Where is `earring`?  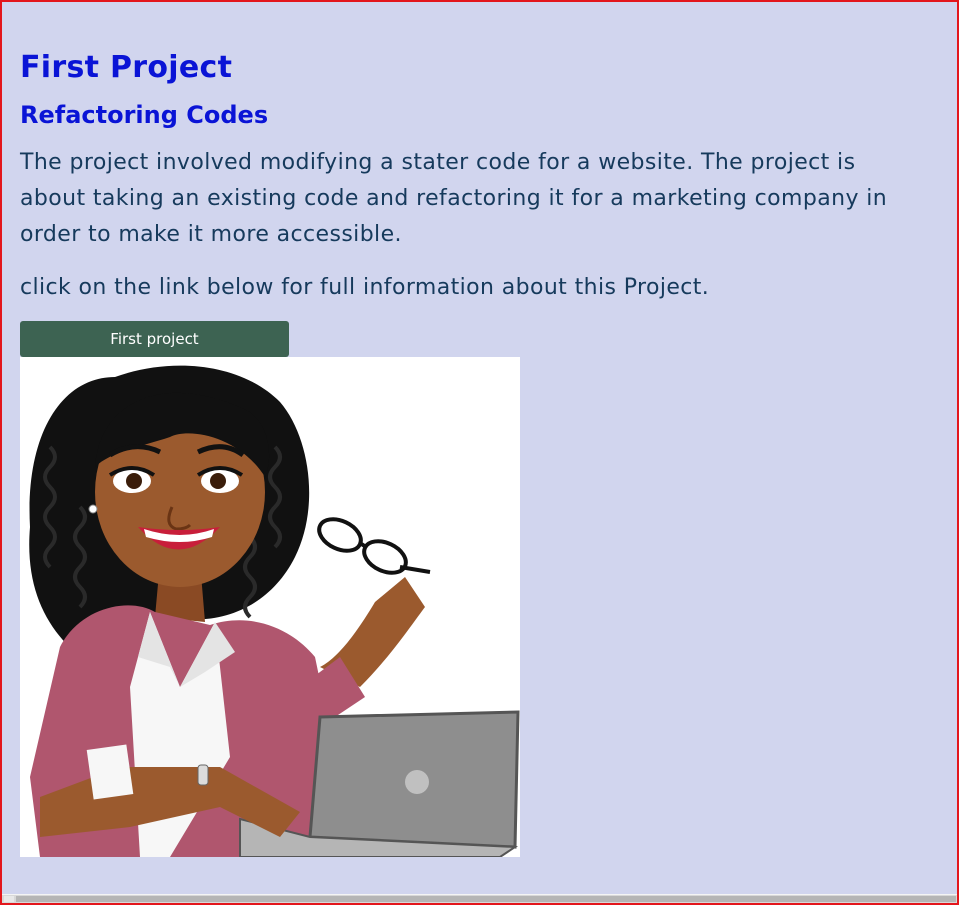 earring is located at coordinates (93, 509).